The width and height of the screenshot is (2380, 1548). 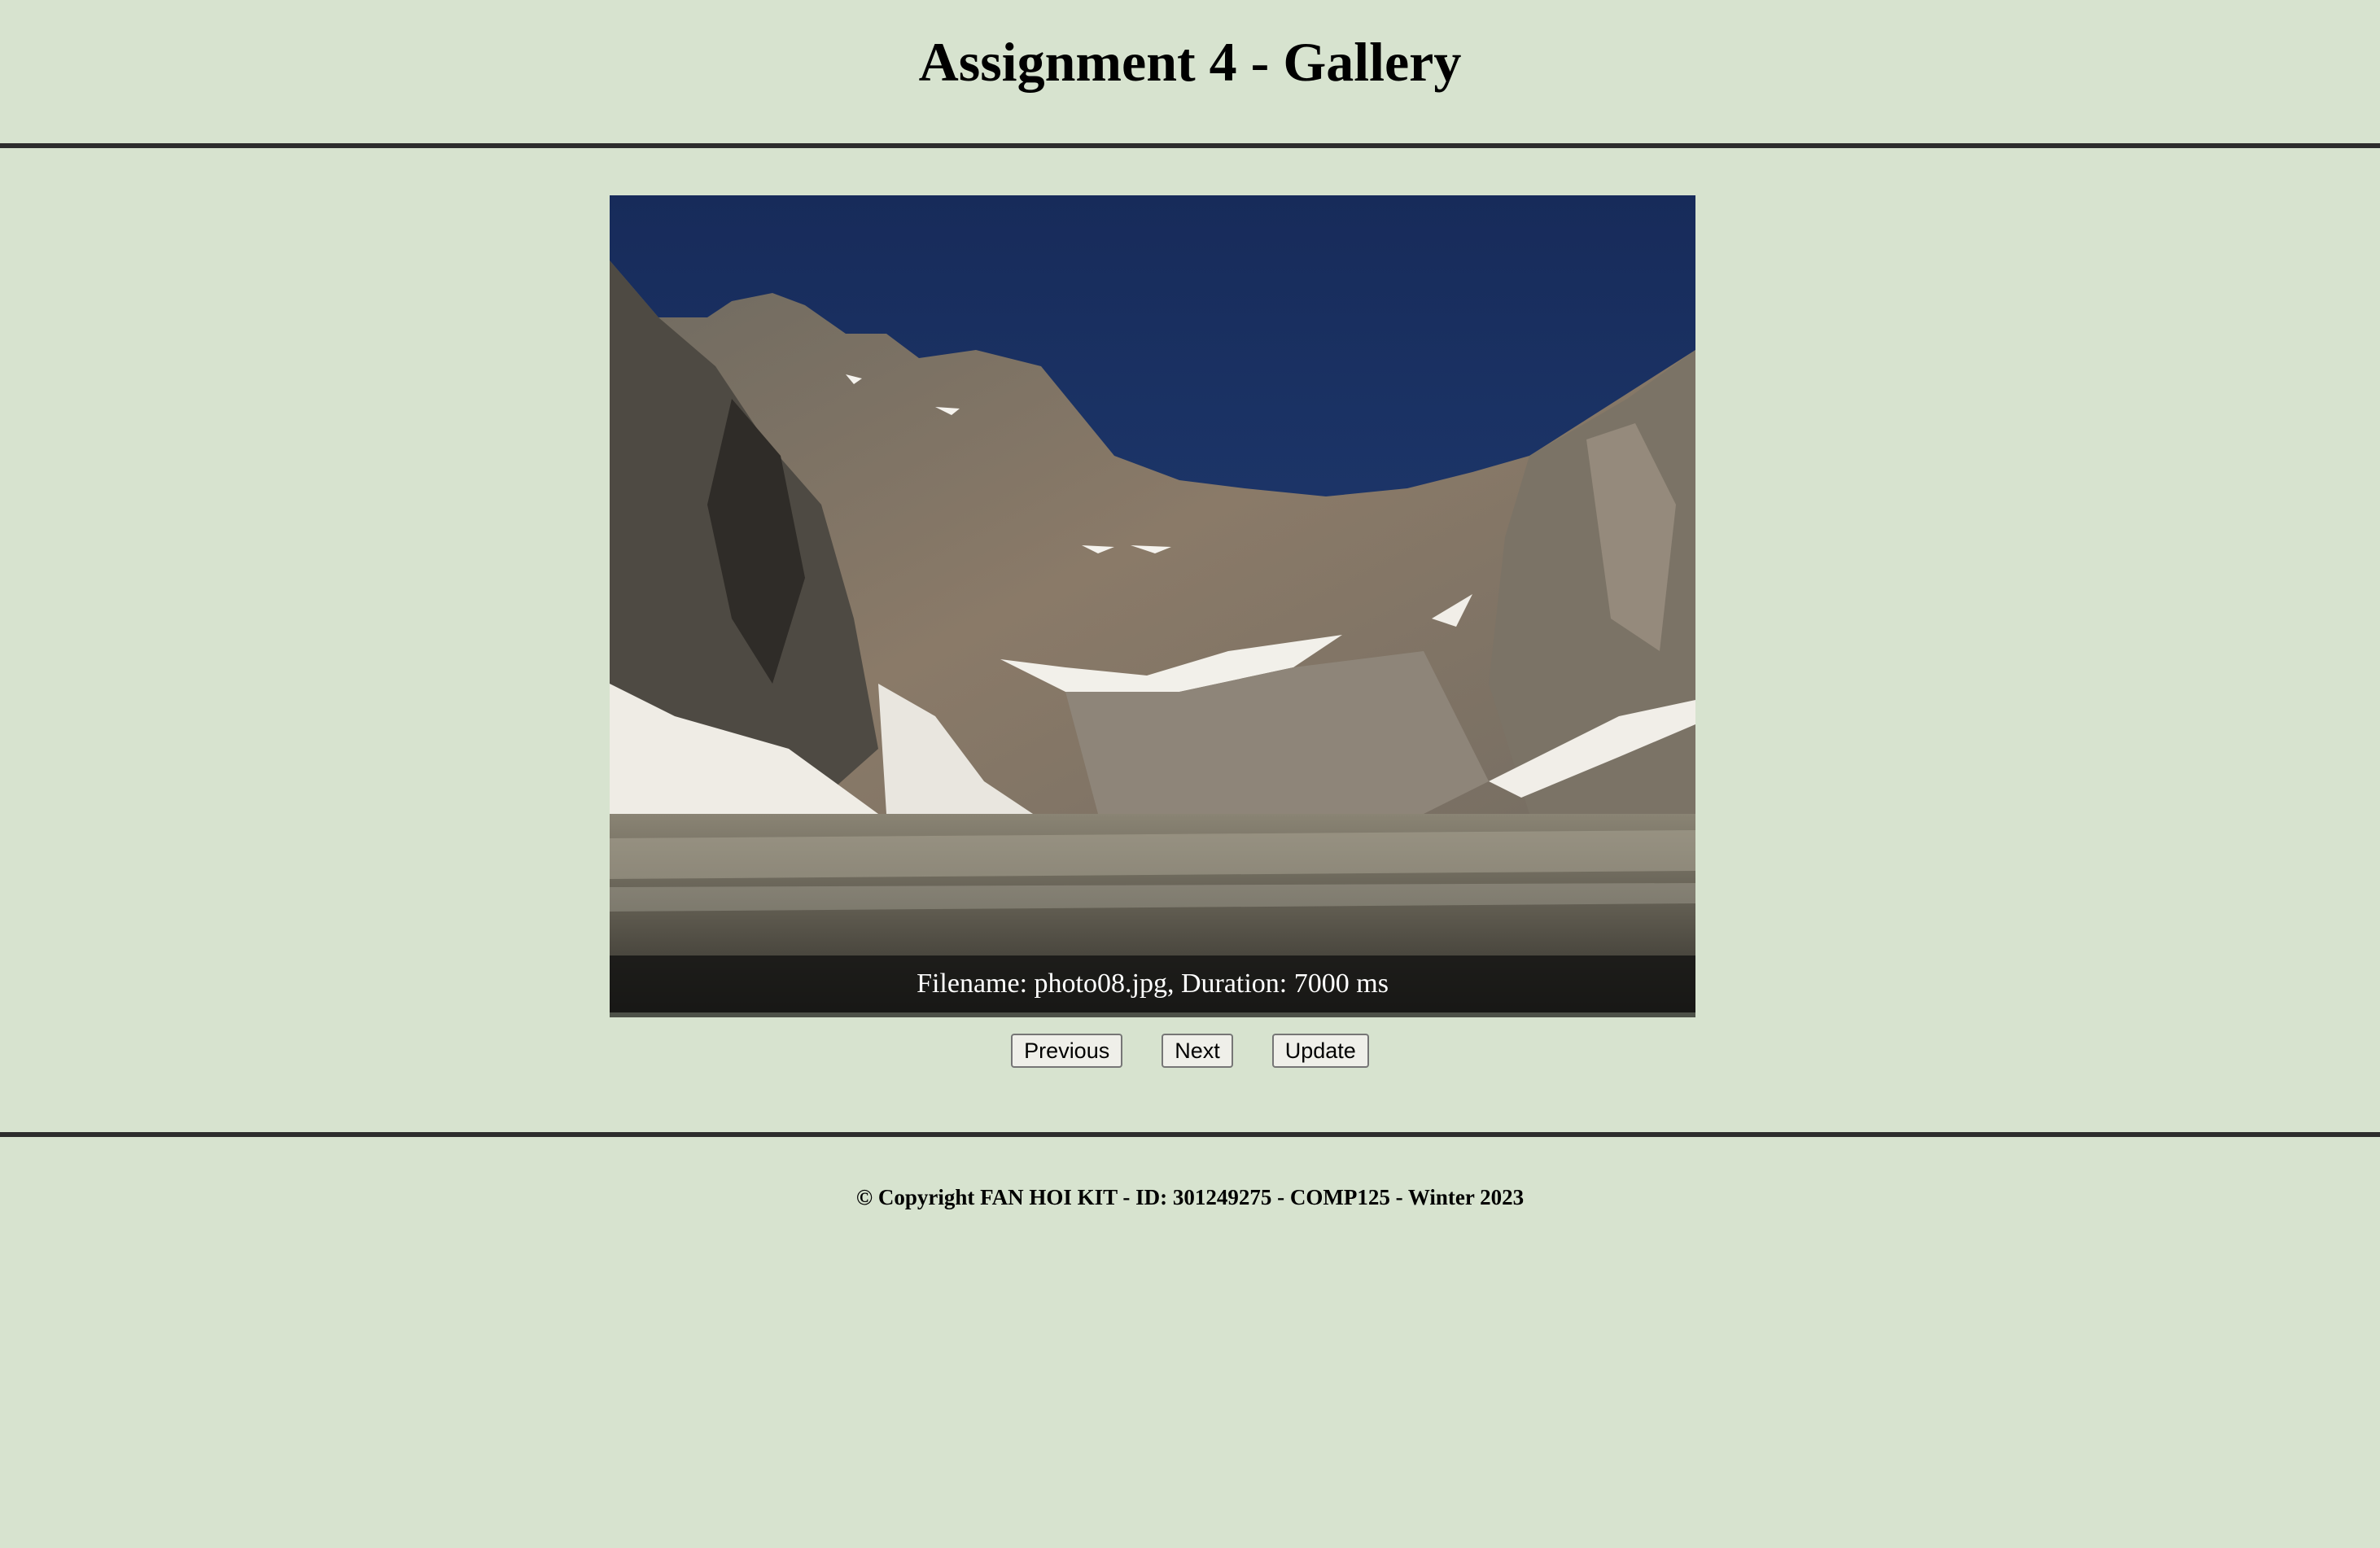 What do you see at coordinates (1197, 1051) in the screenshot?
I see `next-button: Next` at bounding box center [1197, 1051].